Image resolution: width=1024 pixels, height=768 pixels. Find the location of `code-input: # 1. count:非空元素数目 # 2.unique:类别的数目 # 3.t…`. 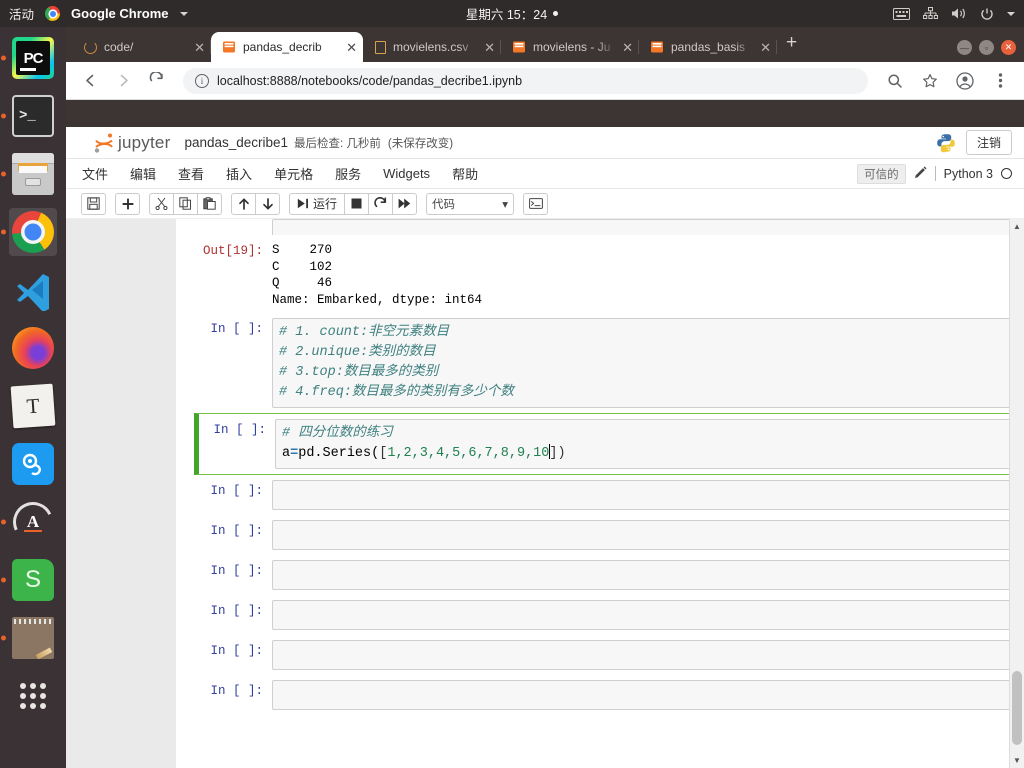

code-input: # 1. count:非空元素数目 # 2.unique:类别的数目 # 3.t… is located at coordinates (644, 363).